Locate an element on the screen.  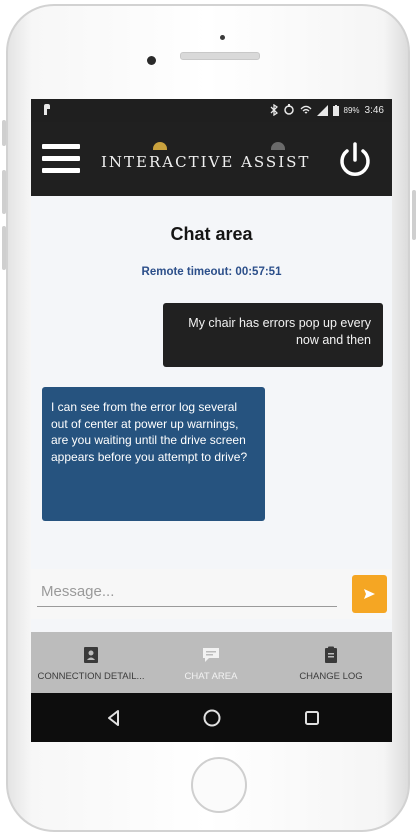
status-bar: 89% 3:46 is located at coordinates (211, 110).